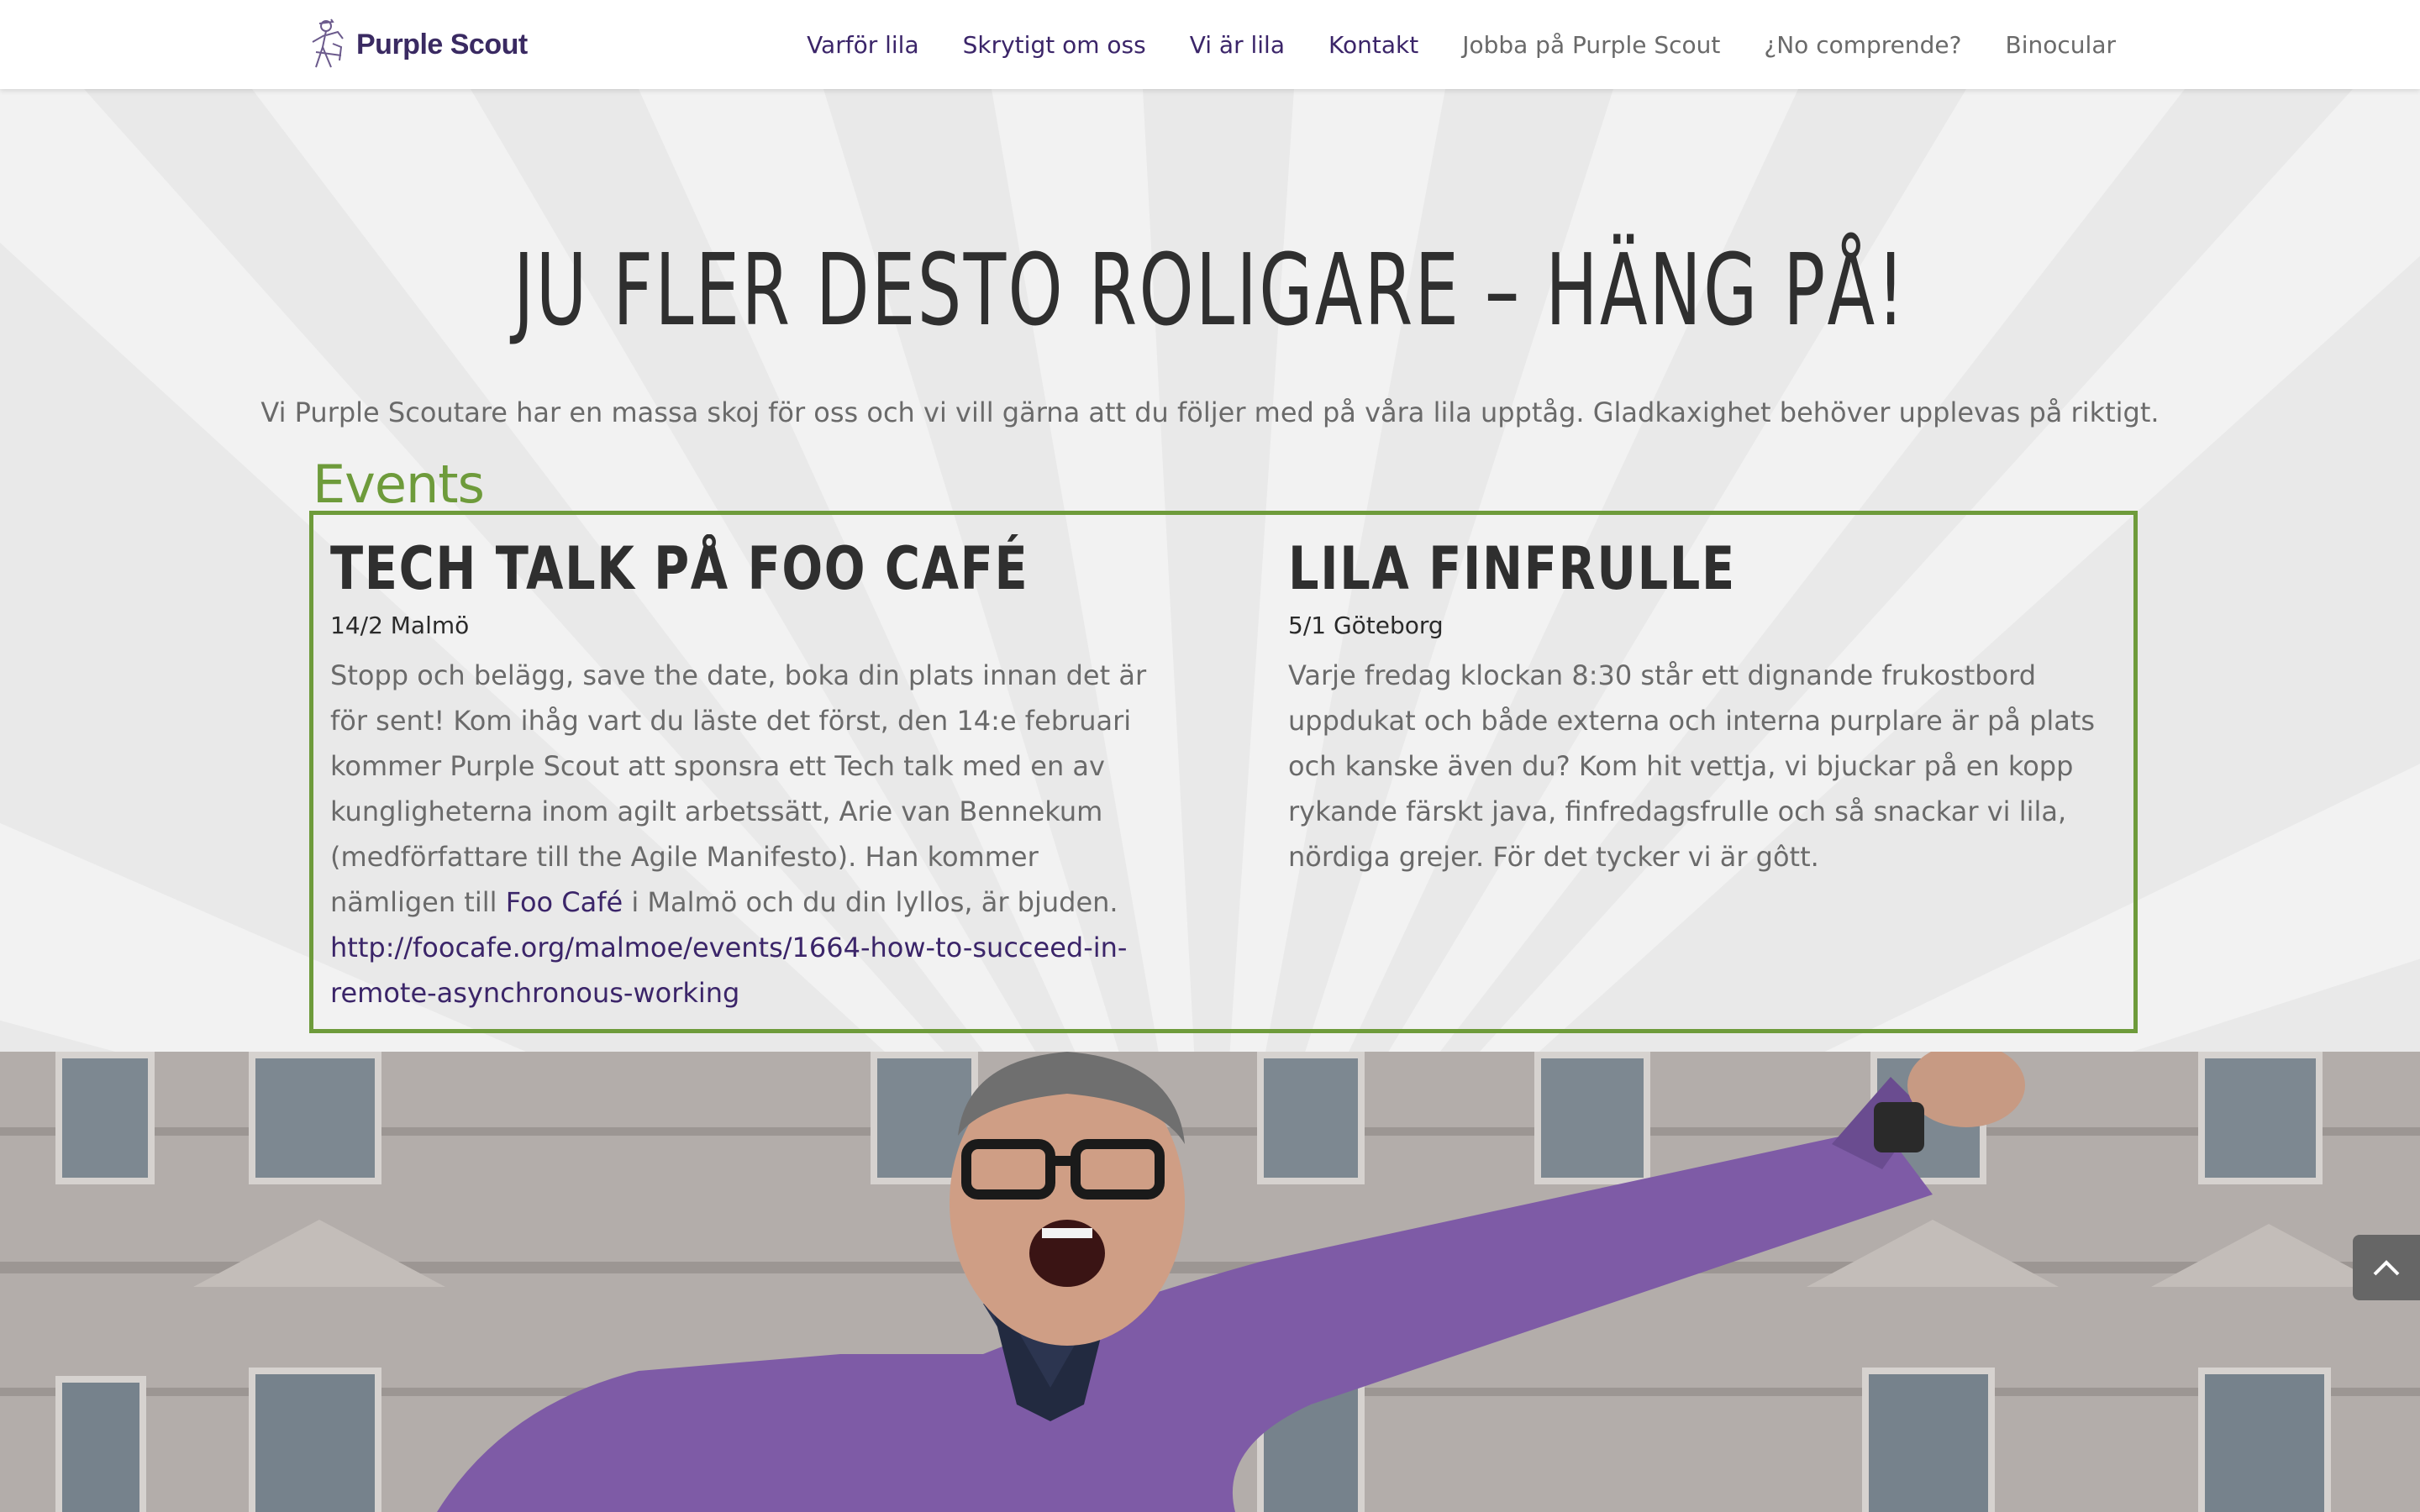 The image size is (2420, 1512). What do you see at coordinates (1591, 45) in the screenshot?
I see `nav-item-jobba: Jobba på Purple Scout` at bounding box center [1591, 45].